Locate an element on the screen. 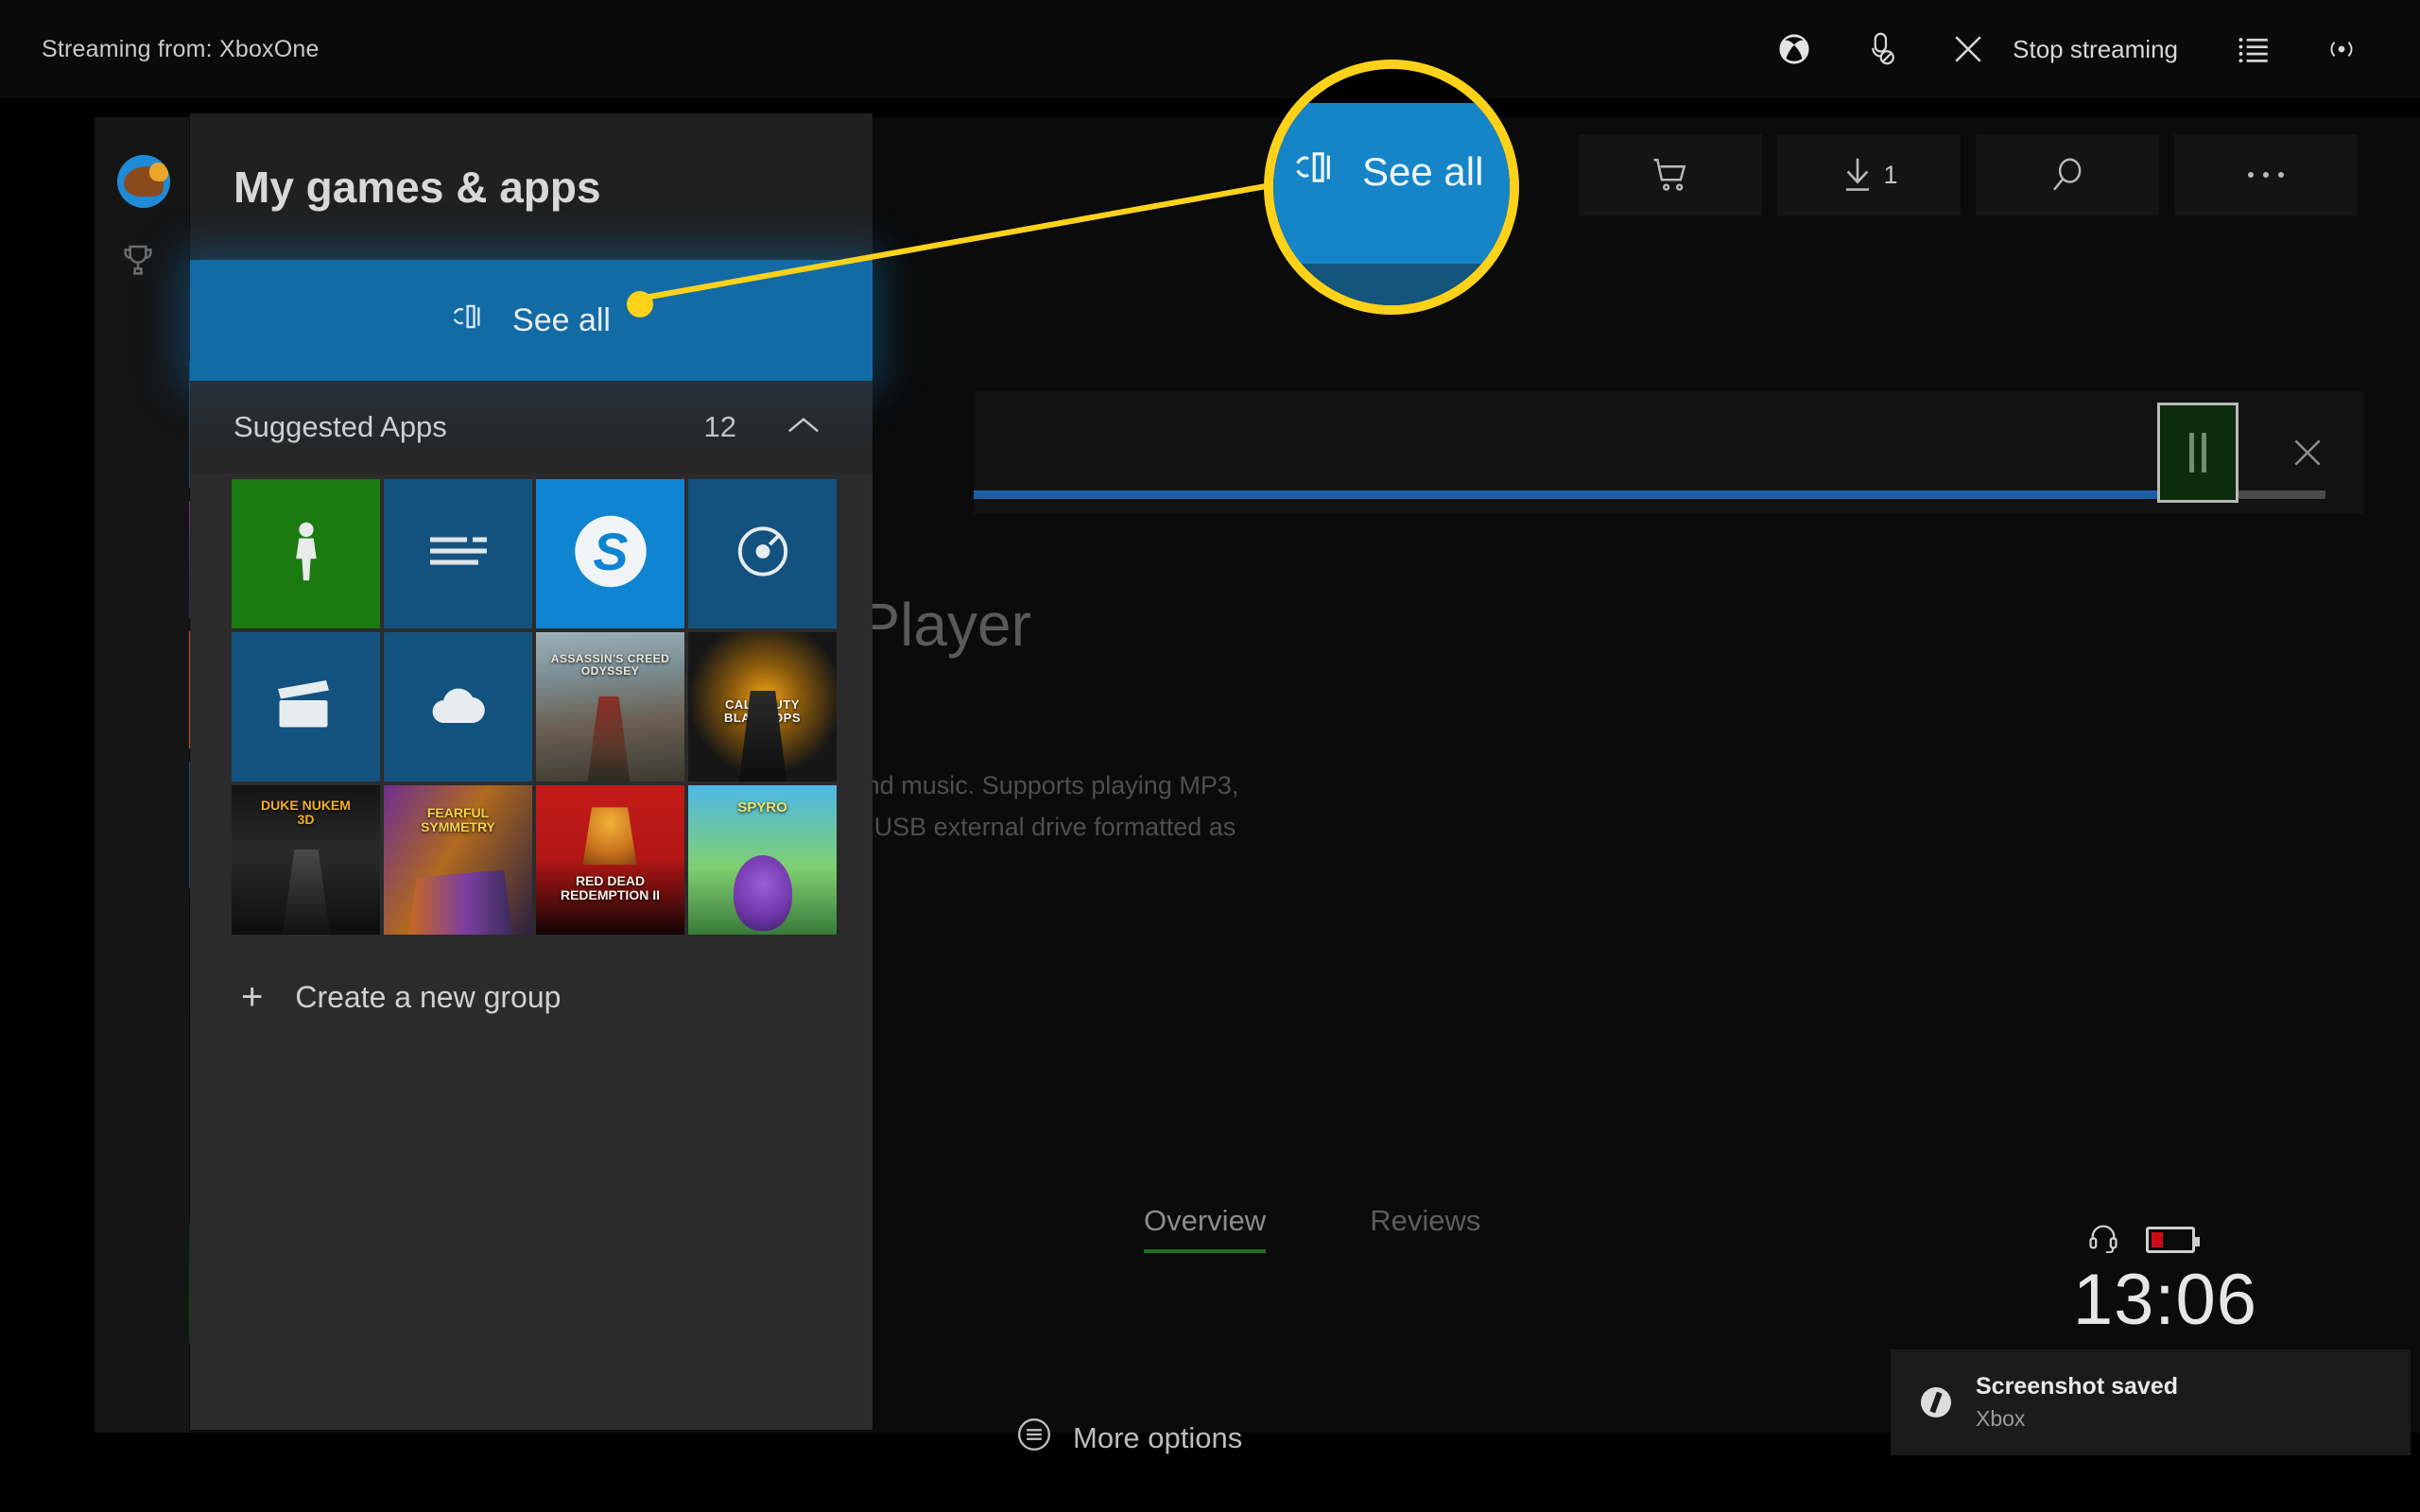 The width and height of the screenshot is (2420, 1512). broadcast-icon is located at coordinates (2341, 49).